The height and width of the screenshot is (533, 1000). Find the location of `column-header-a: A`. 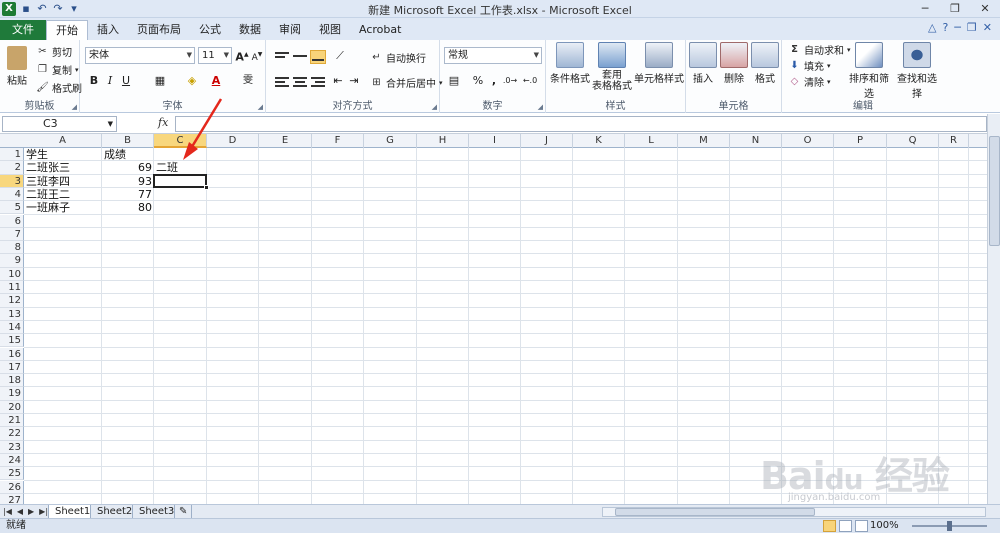

column-header-a: A is located at coordinates (63, 141).